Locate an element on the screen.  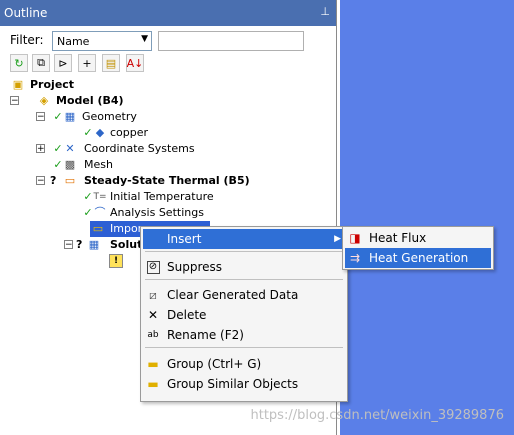
menu-item-rename: ab Rename (F2) is located at coordinates (244, 335).